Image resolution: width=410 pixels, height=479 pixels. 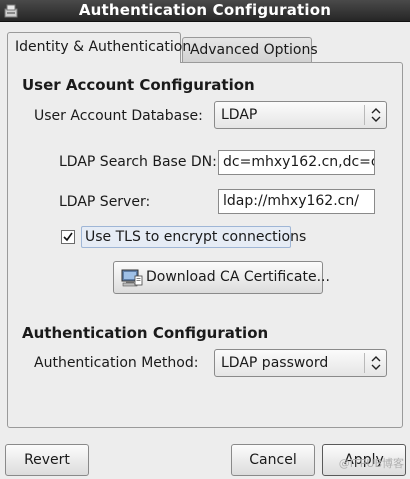 What do you see at coordinates (99, 47) in the screenshot?
I see `tab-identity-authentication: Identity & Authentication` at bounding box center [99, 47].